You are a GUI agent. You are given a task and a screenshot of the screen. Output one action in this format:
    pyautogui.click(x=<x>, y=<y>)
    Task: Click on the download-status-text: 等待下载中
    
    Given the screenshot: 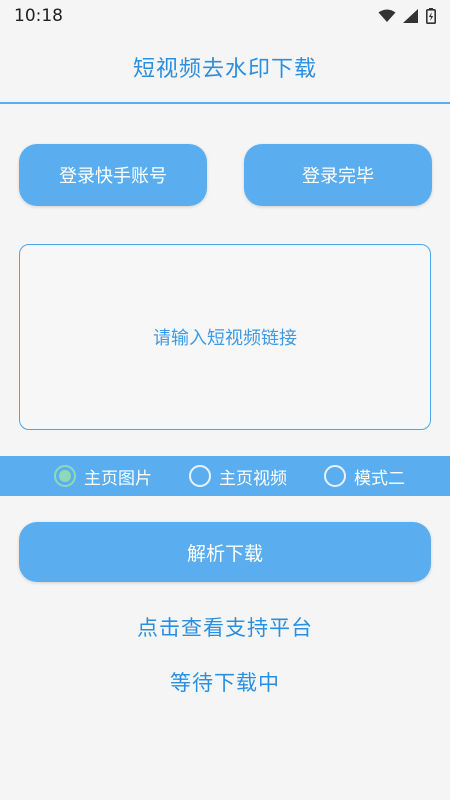 What is the action you would take?
    pyautogui.click(x=225, y=683)
    